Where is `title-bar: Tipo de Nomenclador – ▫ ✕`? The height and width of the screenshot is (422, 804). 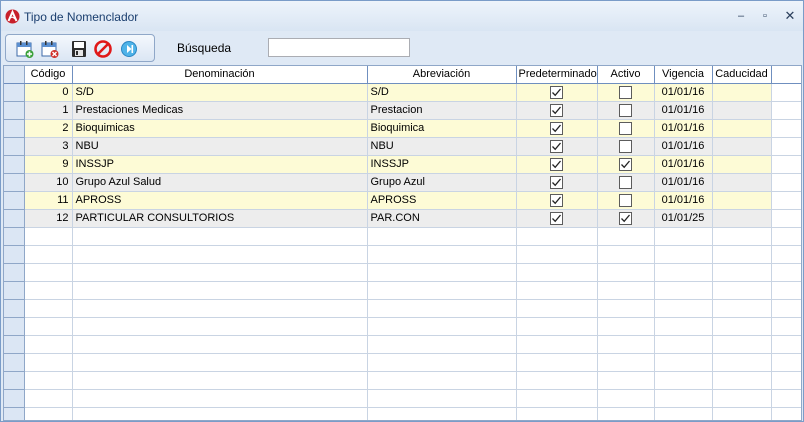
title-bar: Tipo de Nomenclador – ▫ ✕ is located at coordinates (402, 16).